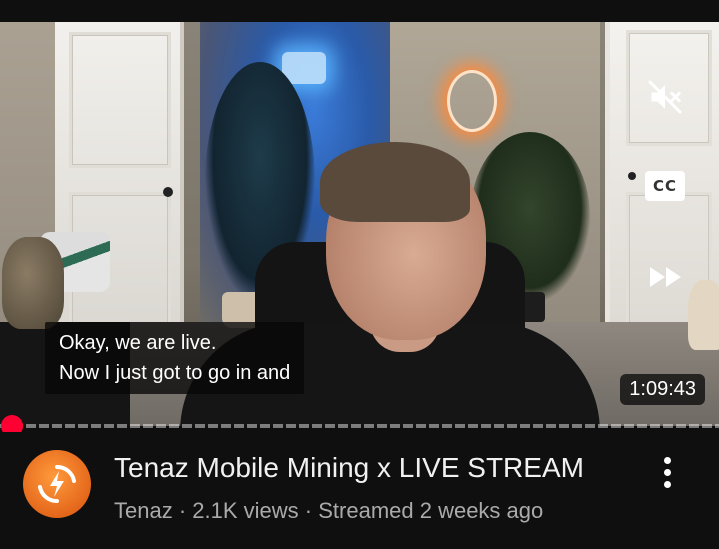  What do you see at coordinates (667, 472) in the screenshot?
I see `more-vertical-icon` at bounding box center [667, 472].